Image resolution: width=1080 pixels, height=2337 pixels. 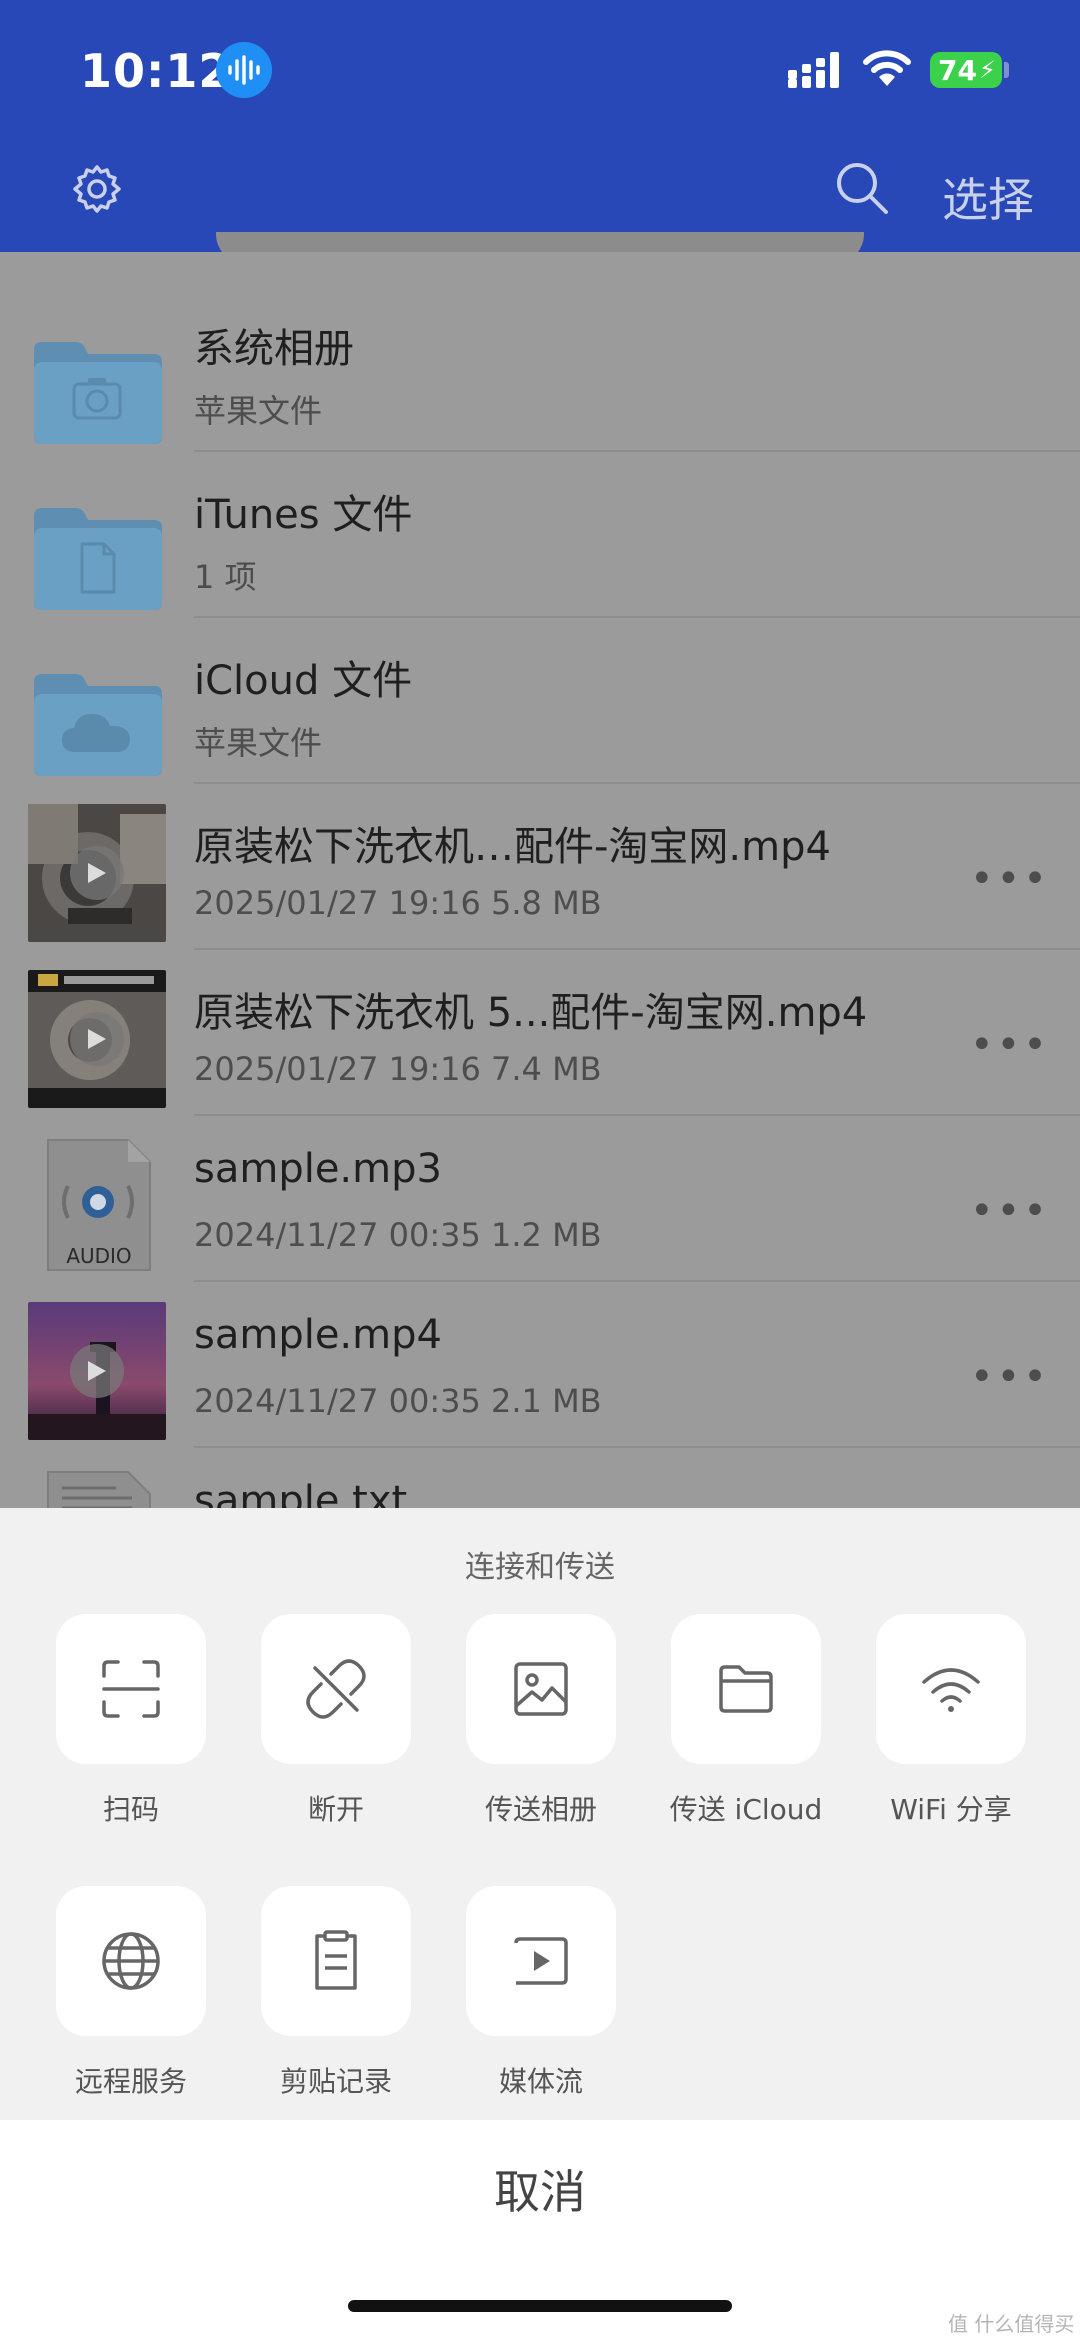 What do you see at coordinates (274, 349) in the screenshot?
I see `file-name: 系统相册` at bounding box center [274, 349].